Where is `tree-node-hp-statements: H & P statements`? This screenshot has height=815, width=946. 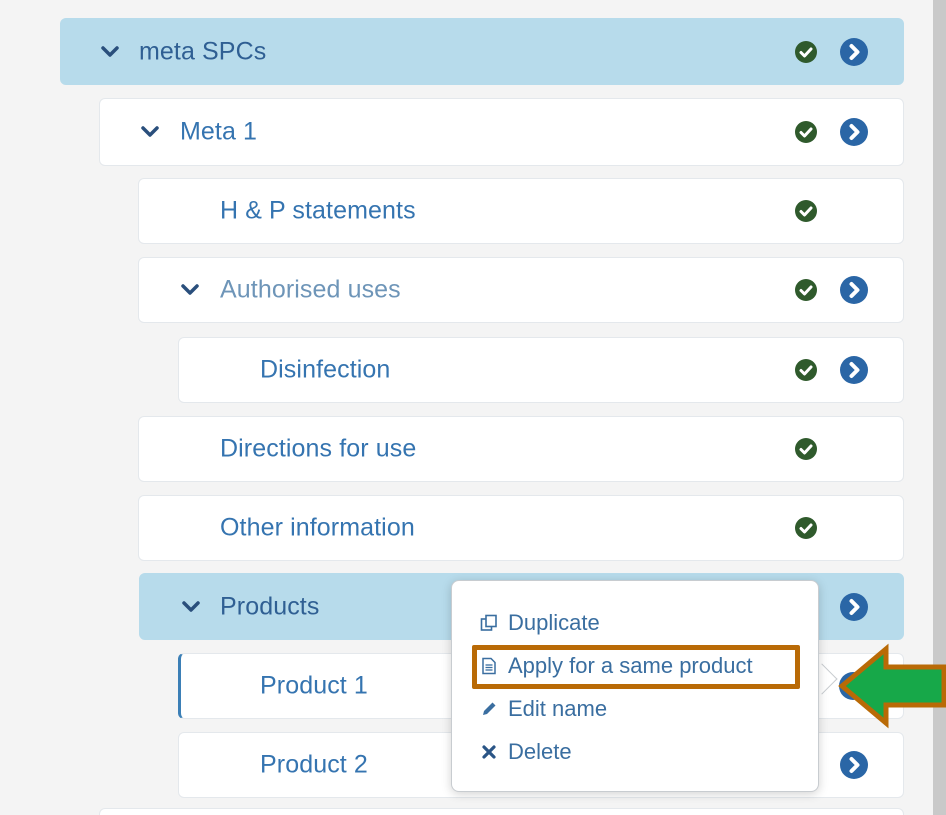 tree-node-hp-statements: H & P statements is located at coordinates (521, 211).